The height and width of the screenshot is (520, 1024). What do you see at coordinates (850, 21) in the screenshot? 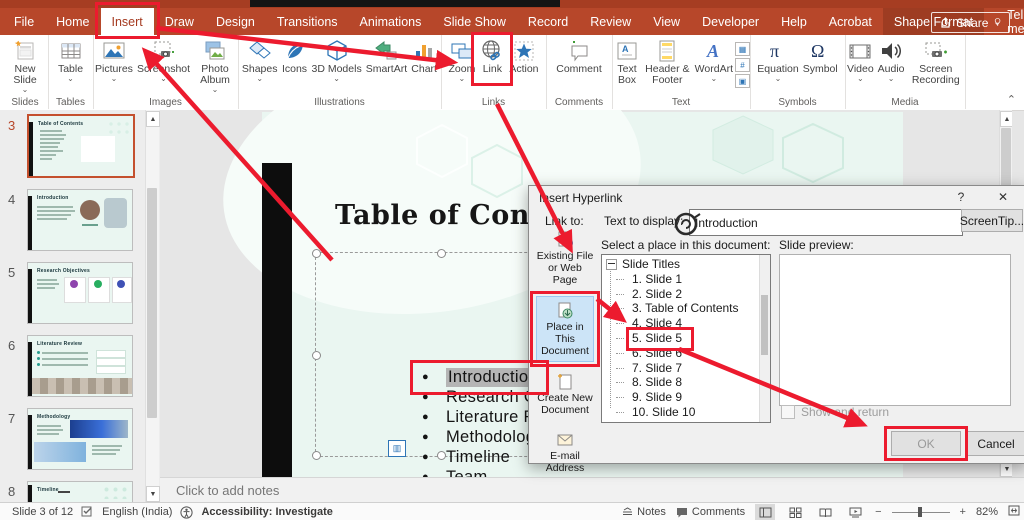
I see `tab-acrobat: Acrobat` at bounding box center [850, 21].